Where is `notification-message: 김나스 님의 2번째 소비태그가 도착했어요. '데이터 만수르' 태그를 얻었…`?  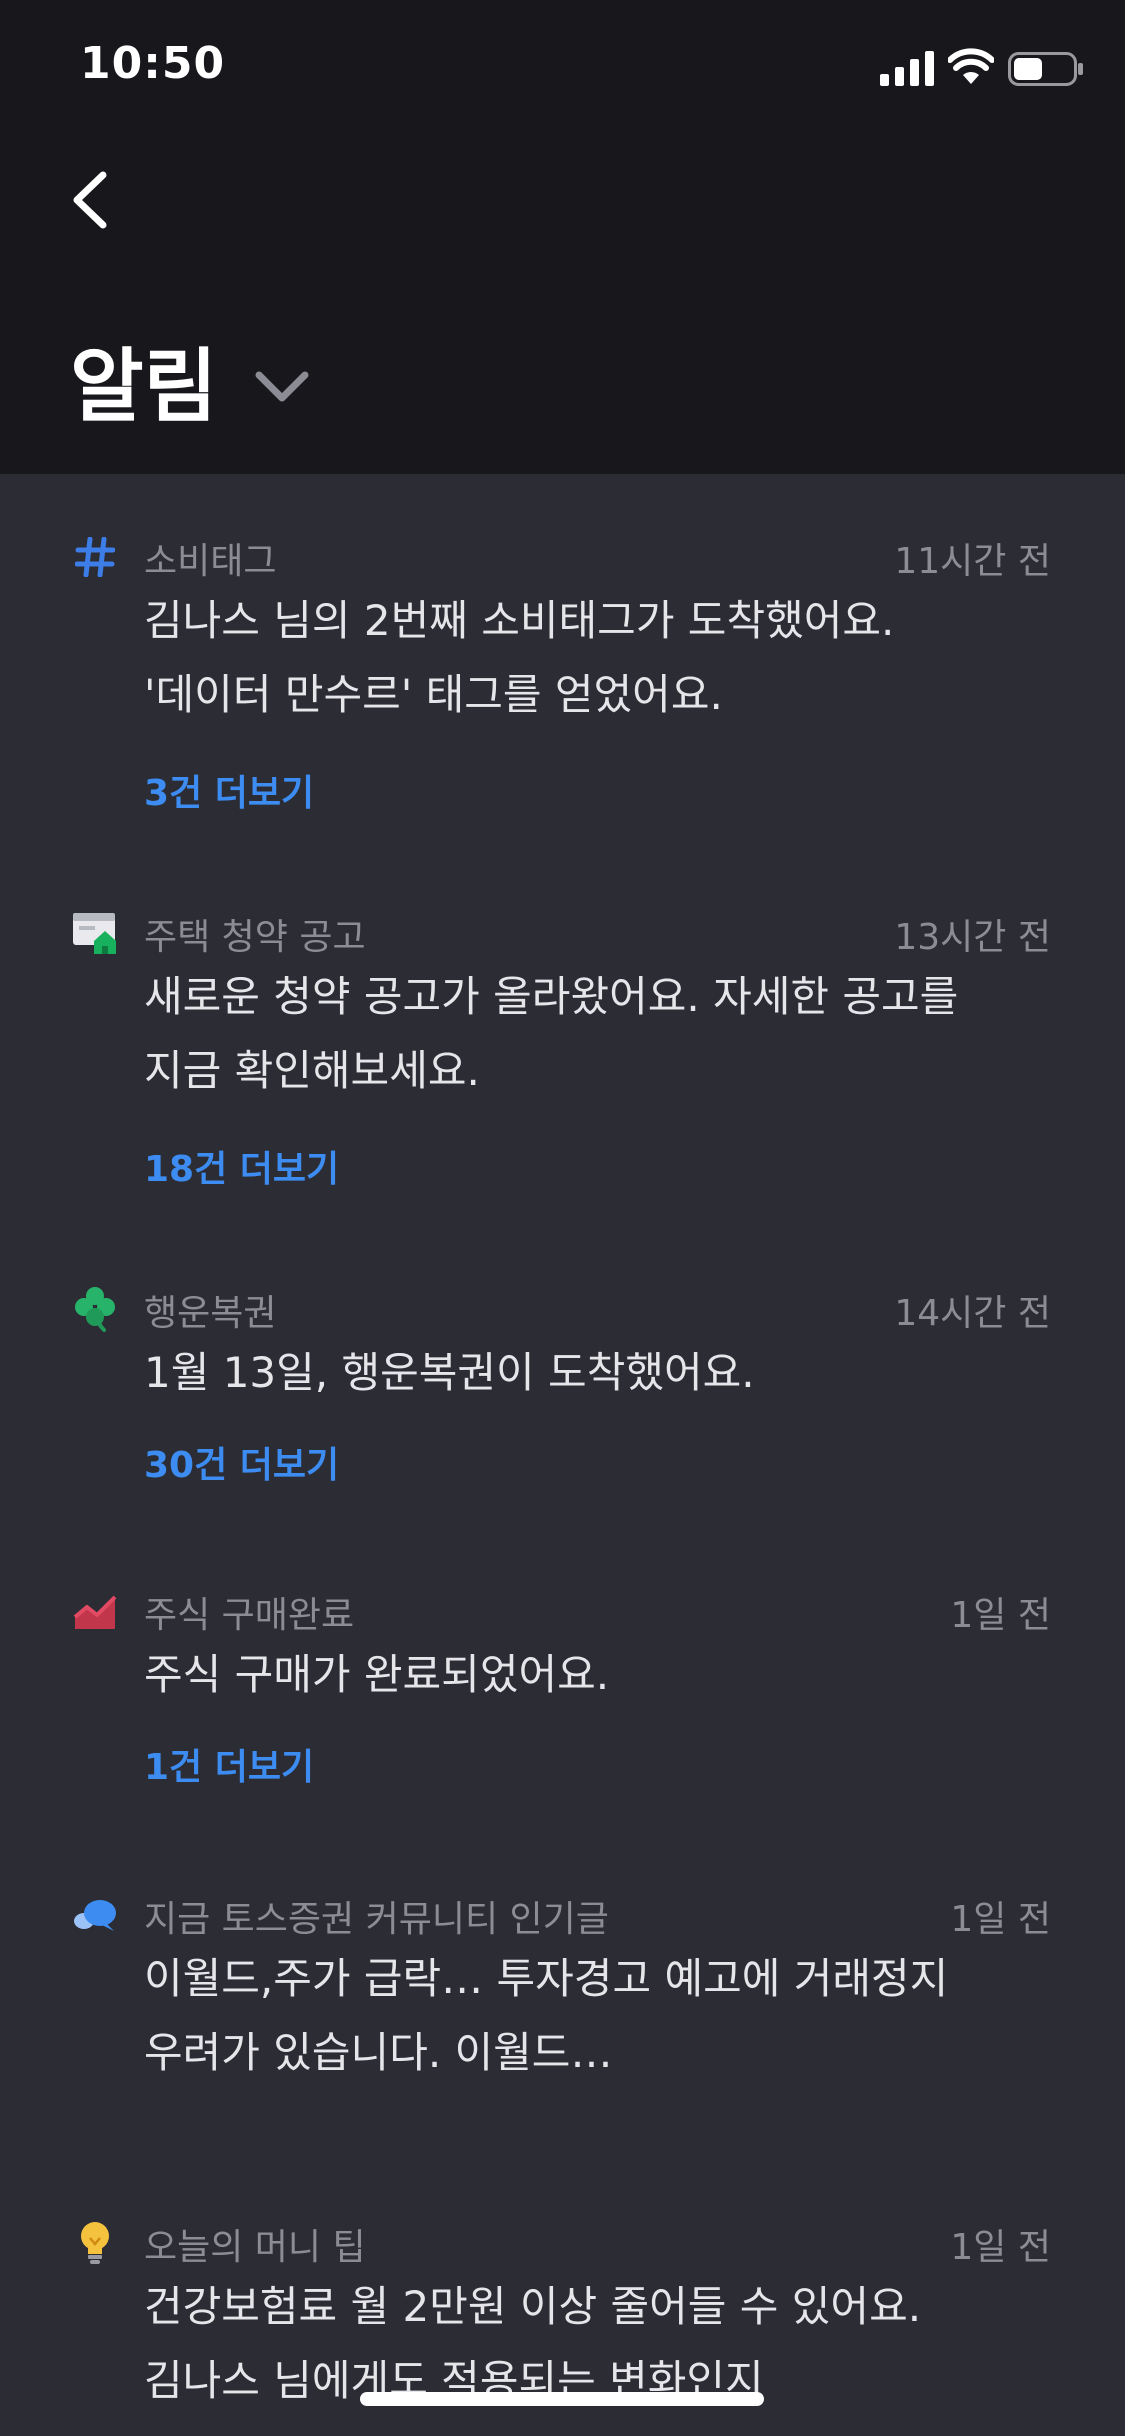
notification-message: 김나스 님의 2번째 소비태그가 도착했어요. '데이터 만수르' 태그를 얻었… is located at coordinates (594, 658).